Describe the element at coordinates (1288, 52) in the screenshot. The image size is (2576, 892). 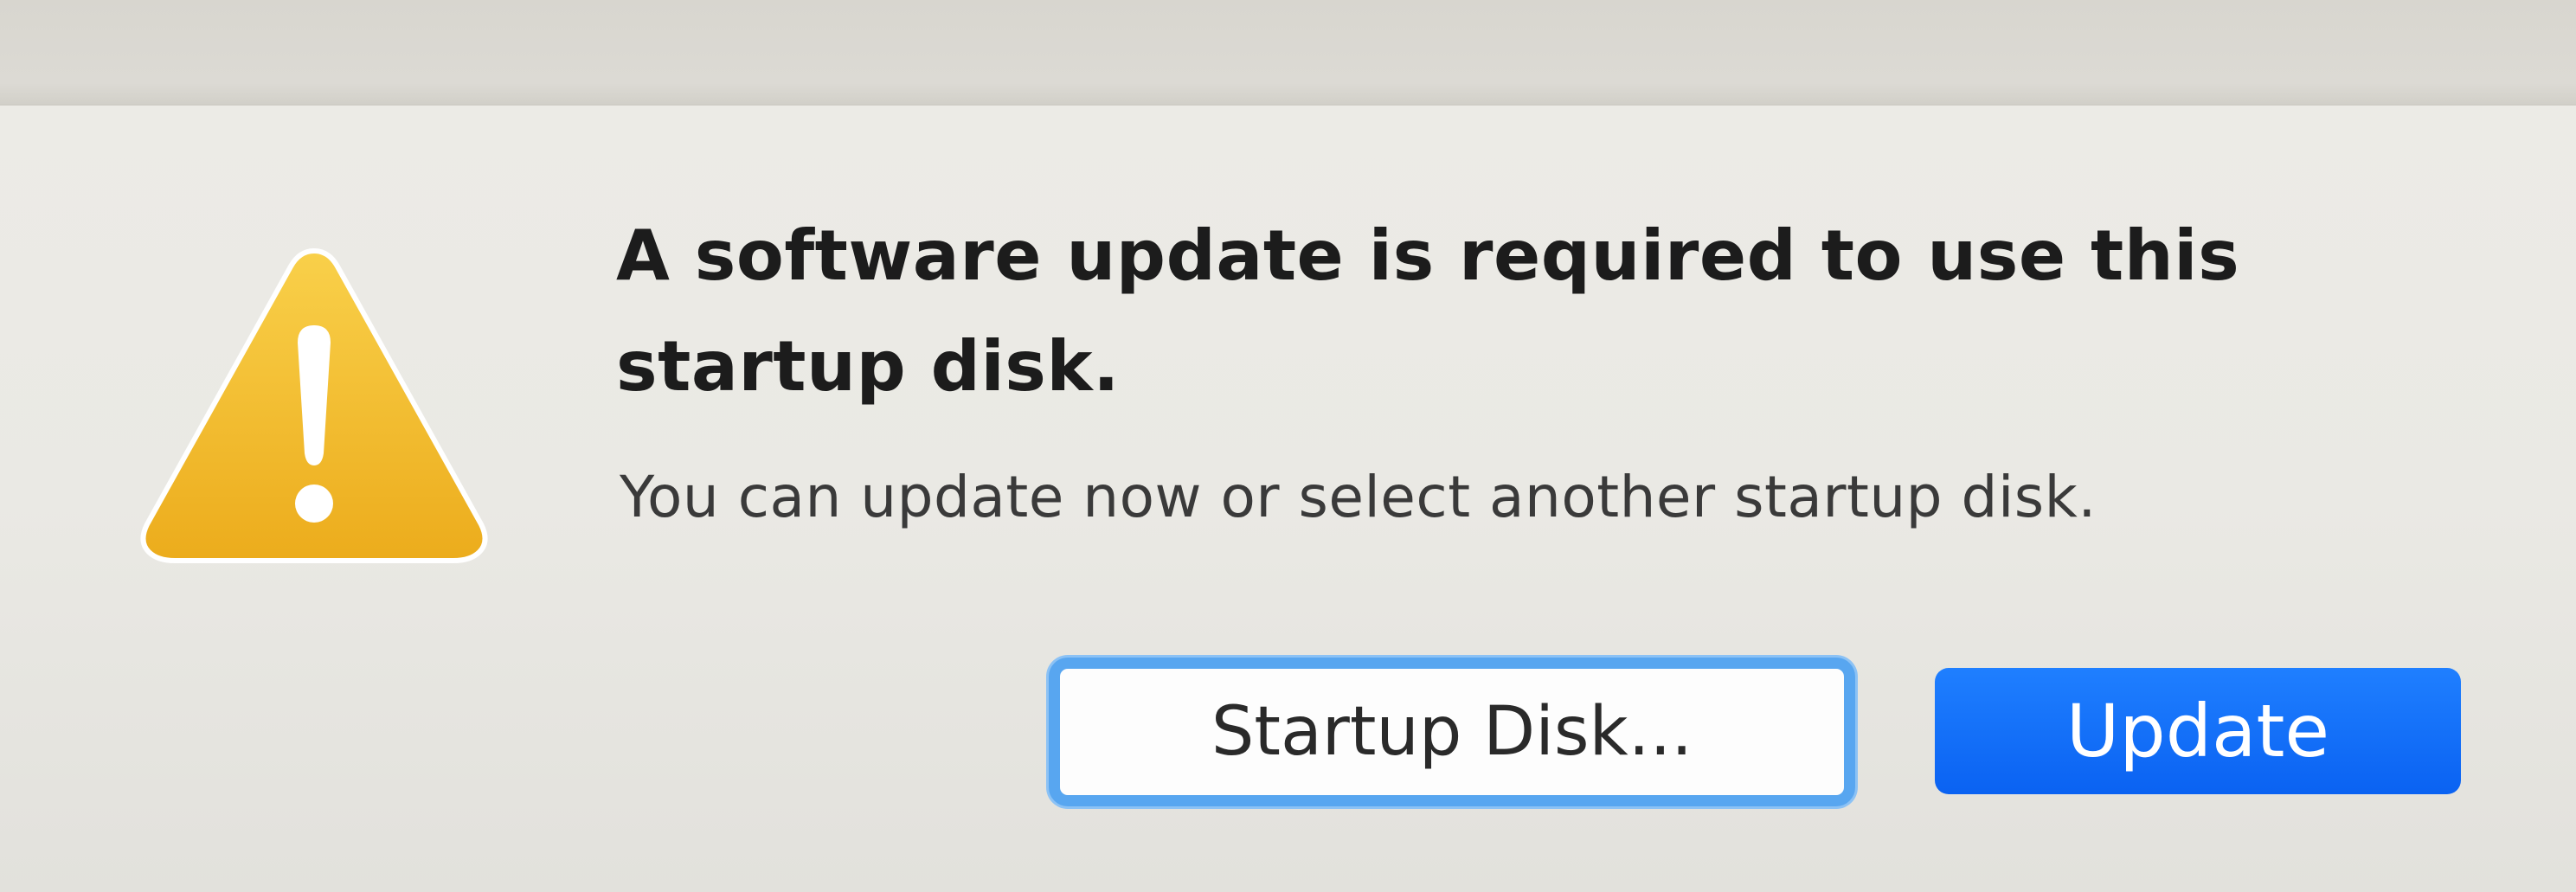
I see `background-window` at that location.